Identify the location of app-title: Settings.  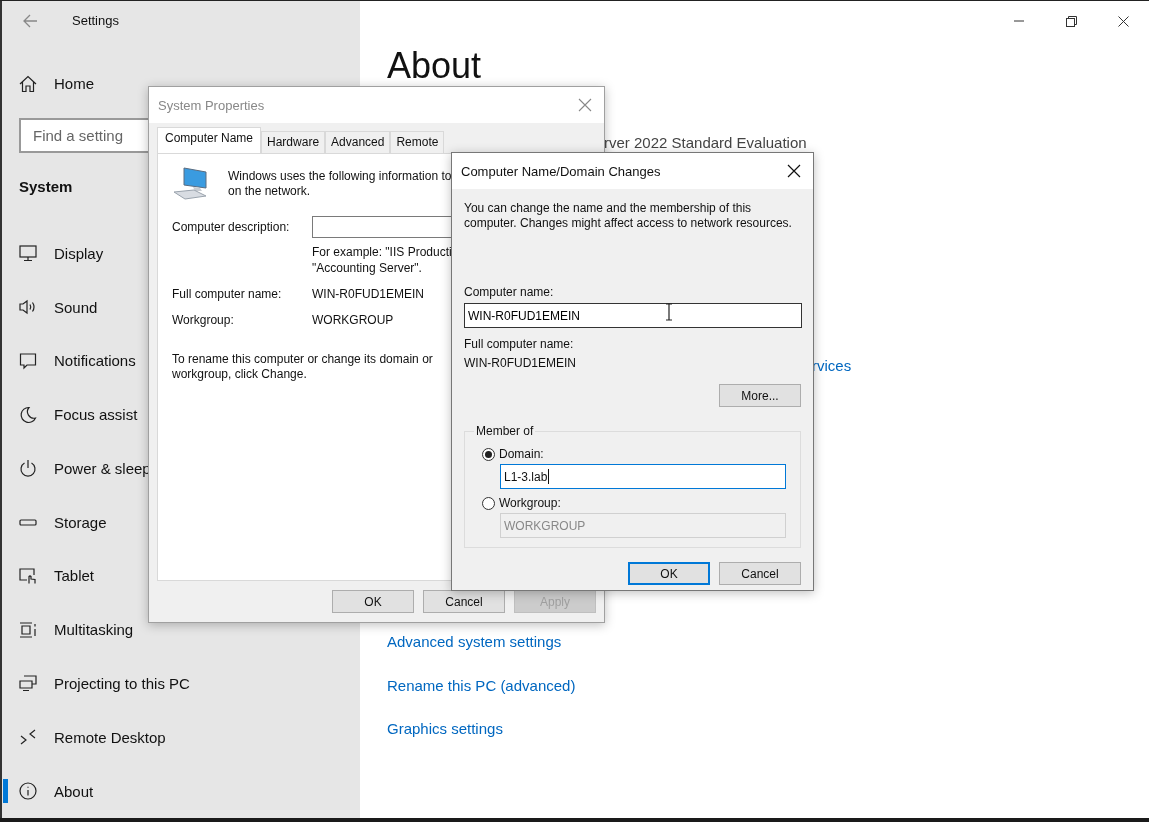
(95, 21).